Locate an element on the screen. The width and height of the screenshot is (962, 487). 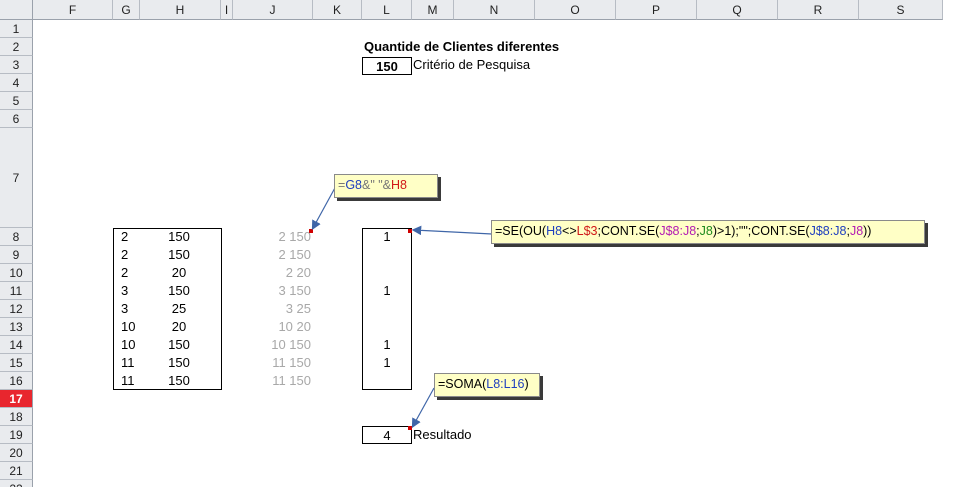
comment-concat-formula: =G8&" "&H8 is located at coordinates (386, 186).